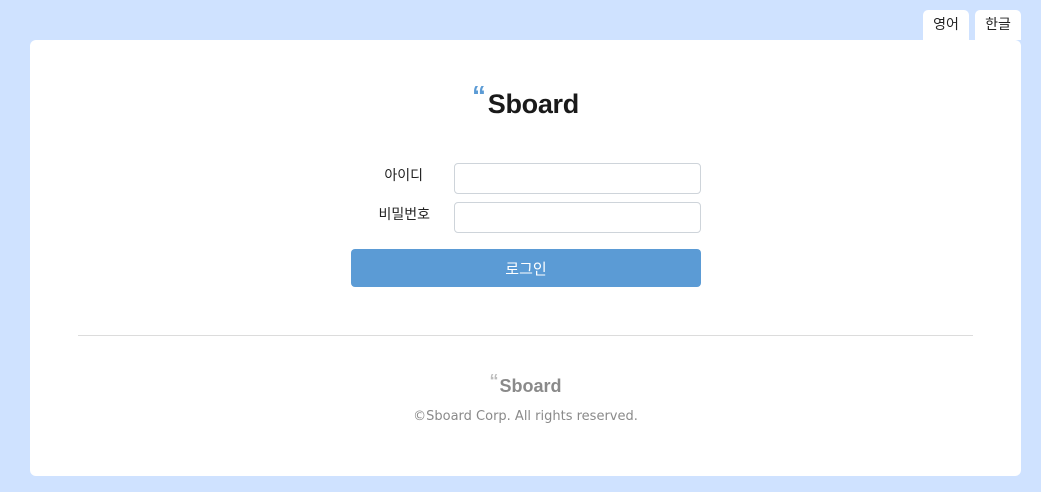 This screenshot has height=492, width=1041. Describe the element at coordinates (577, 178) in the screenshot. I see `id-input` at that location.